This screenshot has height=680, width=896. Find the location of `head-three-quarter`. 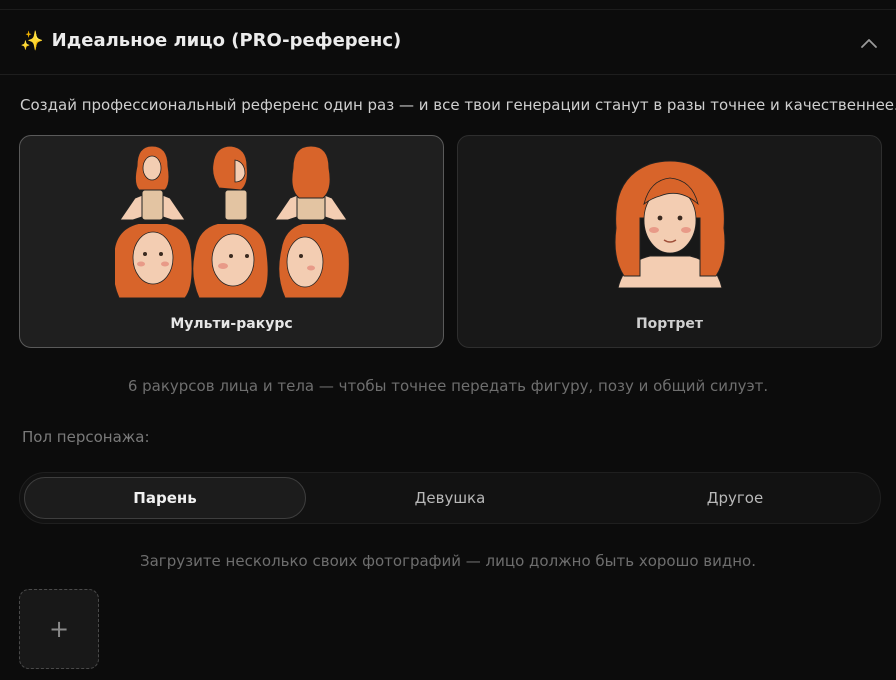

head-three-quarter is located at coordinates (230, 261).